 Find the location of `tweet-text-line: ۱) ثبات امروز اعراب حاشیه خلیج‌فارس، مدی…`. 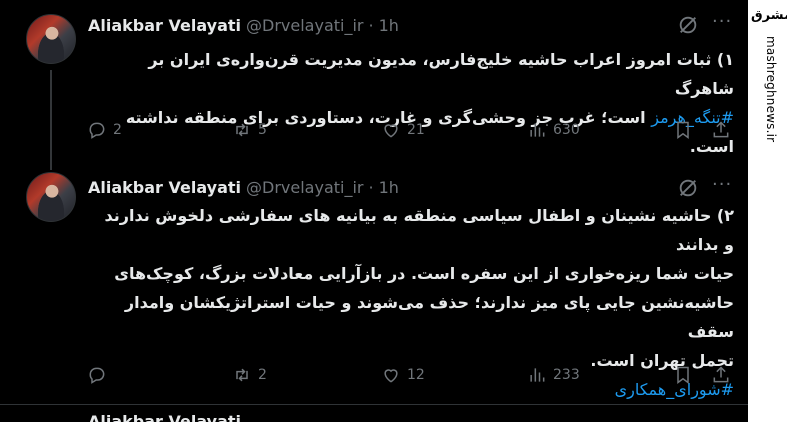

tweet-text-line: ۱) ثبات امروز اعراب حاشیه خلیج‌فارس، مدی… is located at coordinates (441, 74).